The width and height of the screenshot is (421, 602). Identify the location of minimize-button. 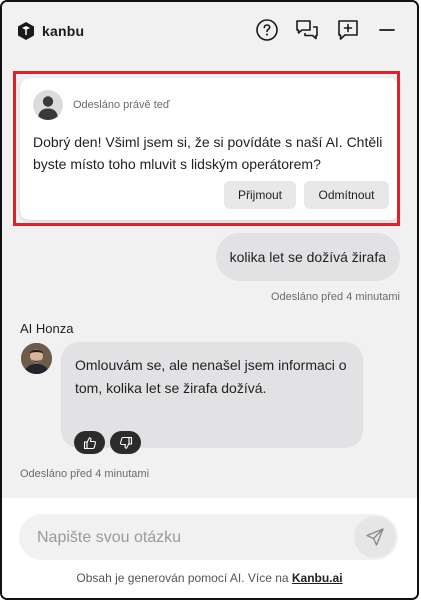
(387, 30).